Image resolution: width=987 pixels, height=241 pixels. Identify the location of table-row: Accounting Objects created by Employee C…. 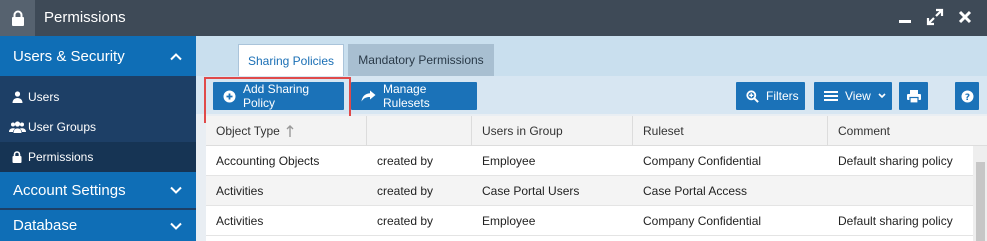
(589, 161).